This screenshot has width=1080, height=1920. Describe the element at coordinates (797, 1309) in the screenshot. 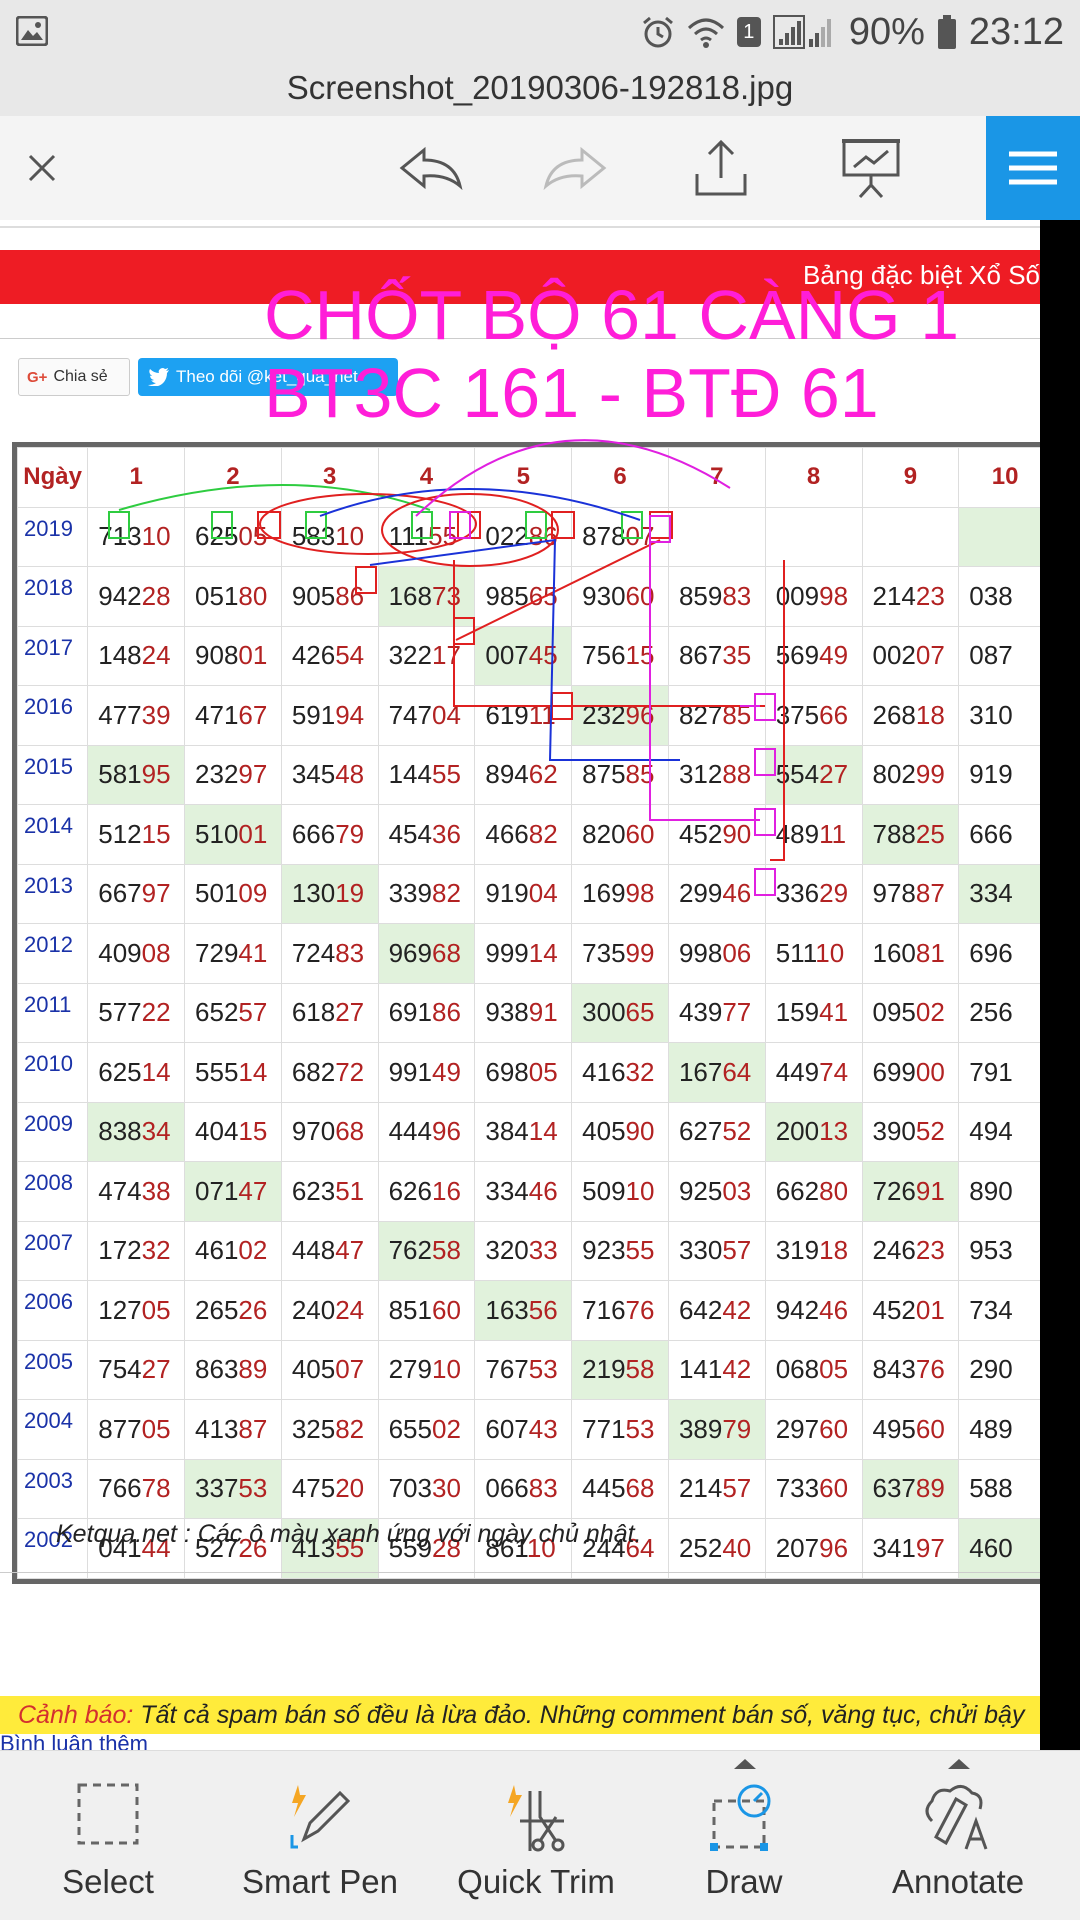

I see `result-prefix: 942` at that location.